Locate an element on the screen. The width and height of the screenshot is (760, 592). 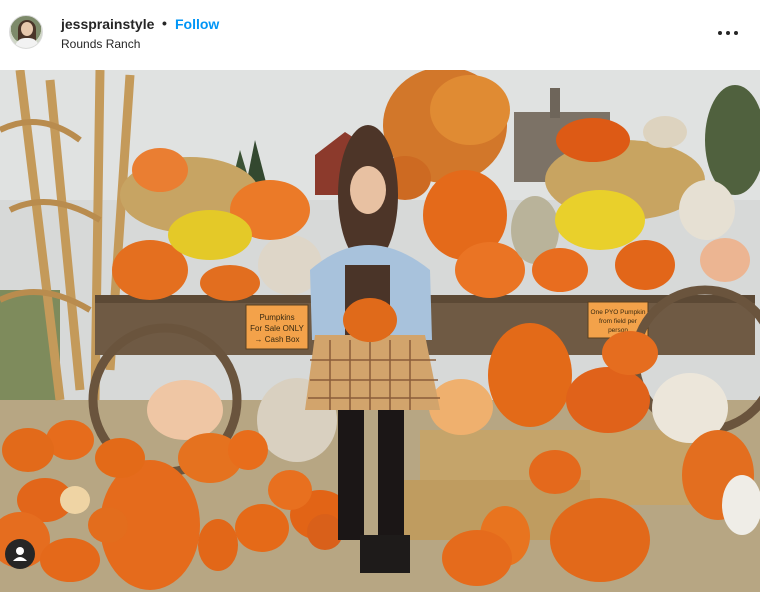
sign-right-line-1: One PYO Pumpkin is located at coordinates (618, 312).